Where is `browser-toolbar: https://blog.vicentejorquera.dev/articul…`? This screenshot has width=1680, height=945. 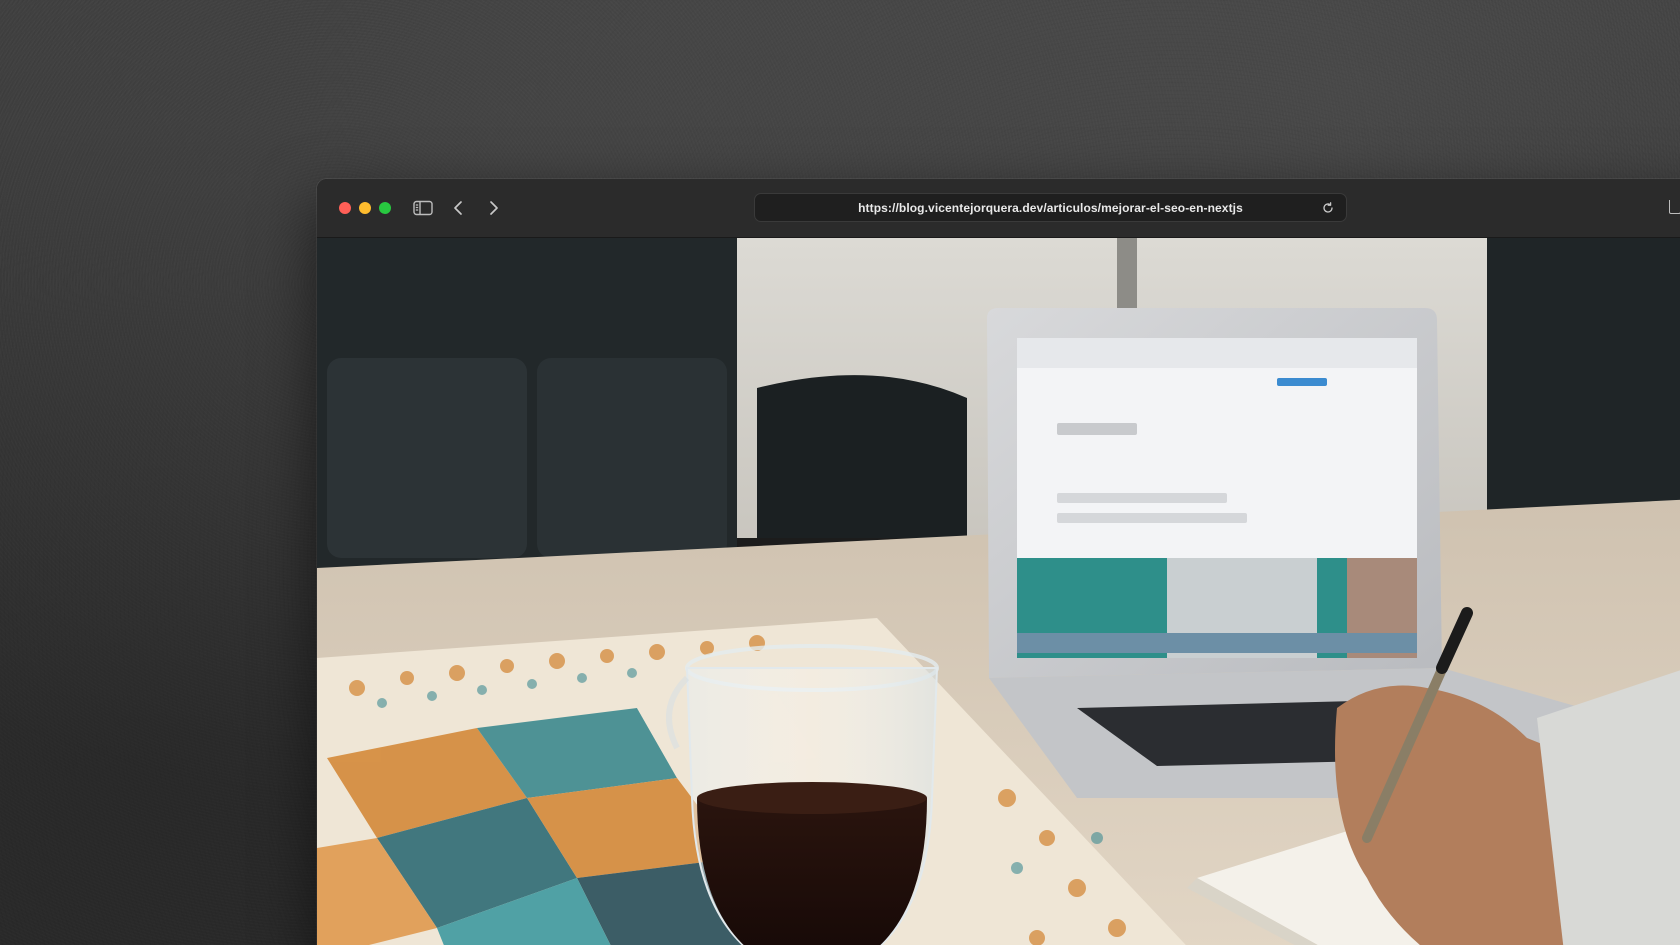
browser-toolbar: https://blog.vicentejorquera.dev/articul… is located at coordinates (998, 208).